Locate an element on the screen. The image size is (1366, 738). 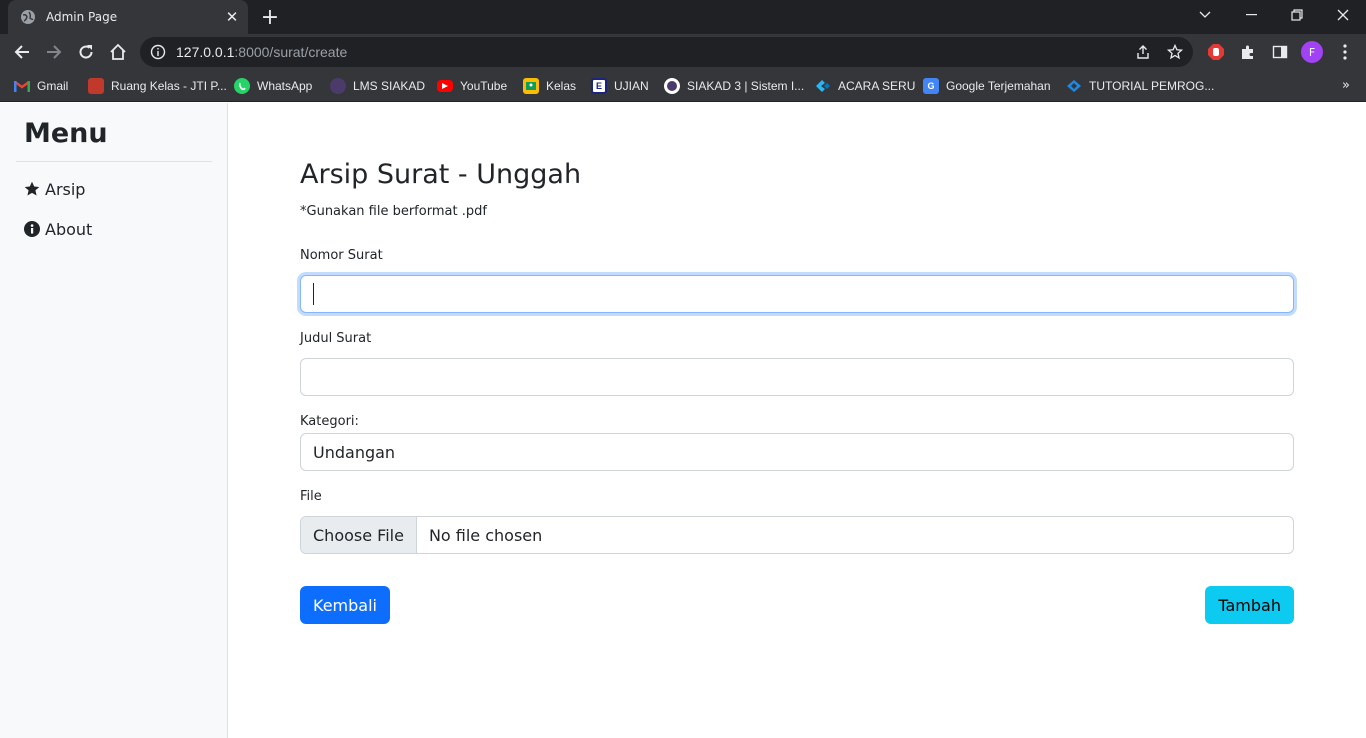
page-title: Arsip Surat - Unggah is located at coordinates (441, 174).